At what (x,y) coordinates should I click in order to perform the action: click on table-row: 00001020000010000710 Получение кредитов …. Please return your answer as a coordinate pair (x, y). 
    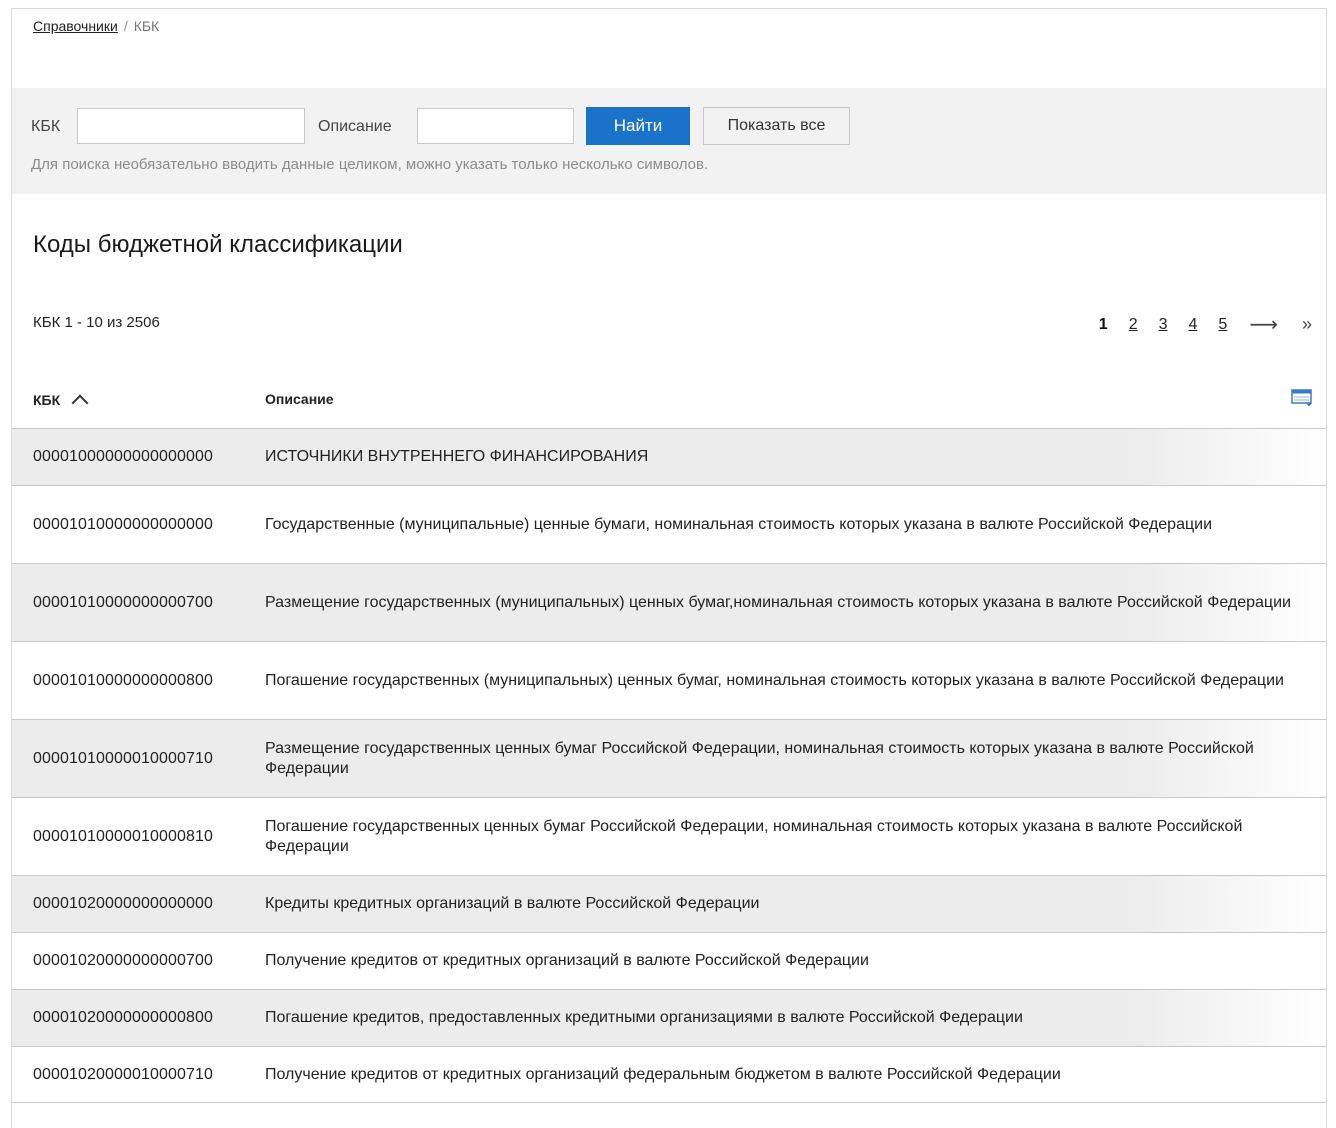
    Looking at the image, I should click on (669, 1074).